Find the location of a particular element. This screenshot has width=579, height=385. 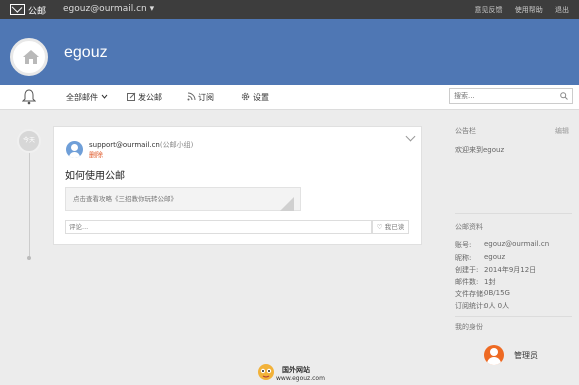

search-icon is located at coordinates (564, 96).